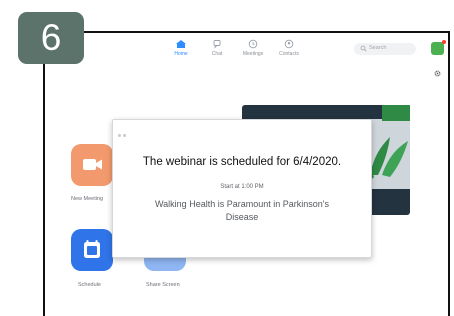 The height and width of the screenshot is (316, 454). Describe the element at coordinates (242, 162) in the screenshot. I see `dialog-title: The webinar is scheduled for 6/4/2020.` at that location.